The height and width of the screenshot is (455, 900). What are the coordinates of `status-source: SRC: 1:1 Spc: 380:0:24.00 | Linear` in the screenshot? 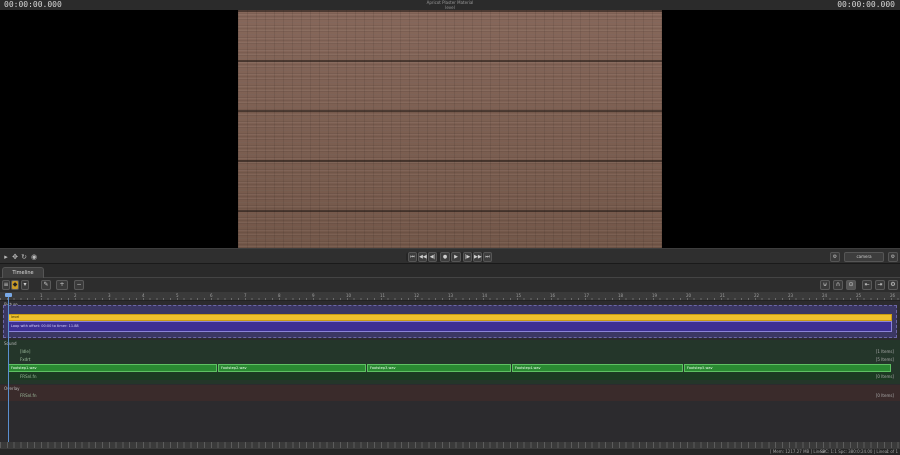 It's located at (854, 451).